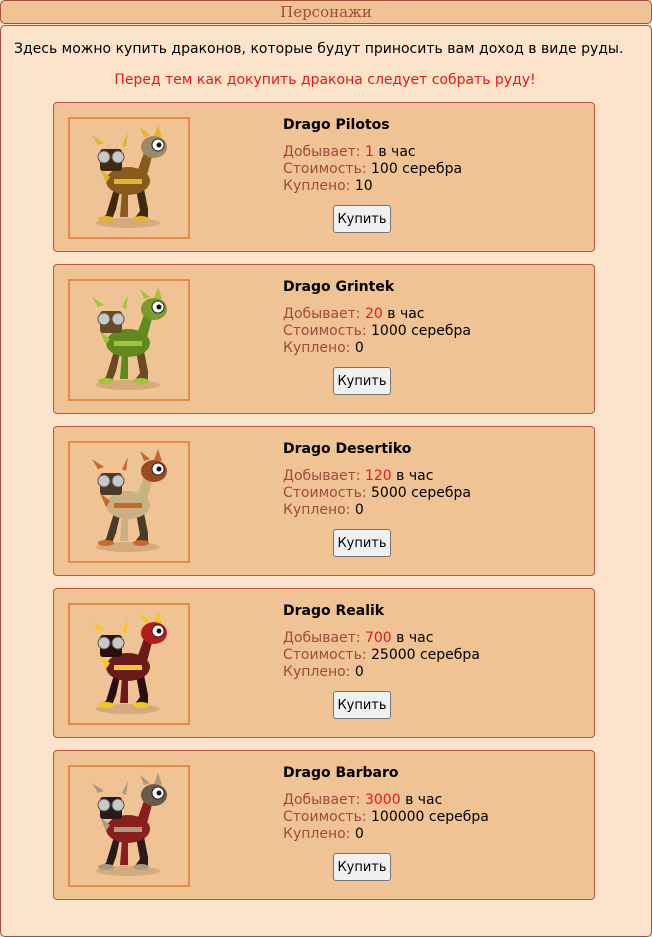 Image resolution: width=652 pixels, height=937 pixels. Describe the element at coordinates (347, 449) in the screenshot. I see `dragon-name: Drago Desertiko` at that location.